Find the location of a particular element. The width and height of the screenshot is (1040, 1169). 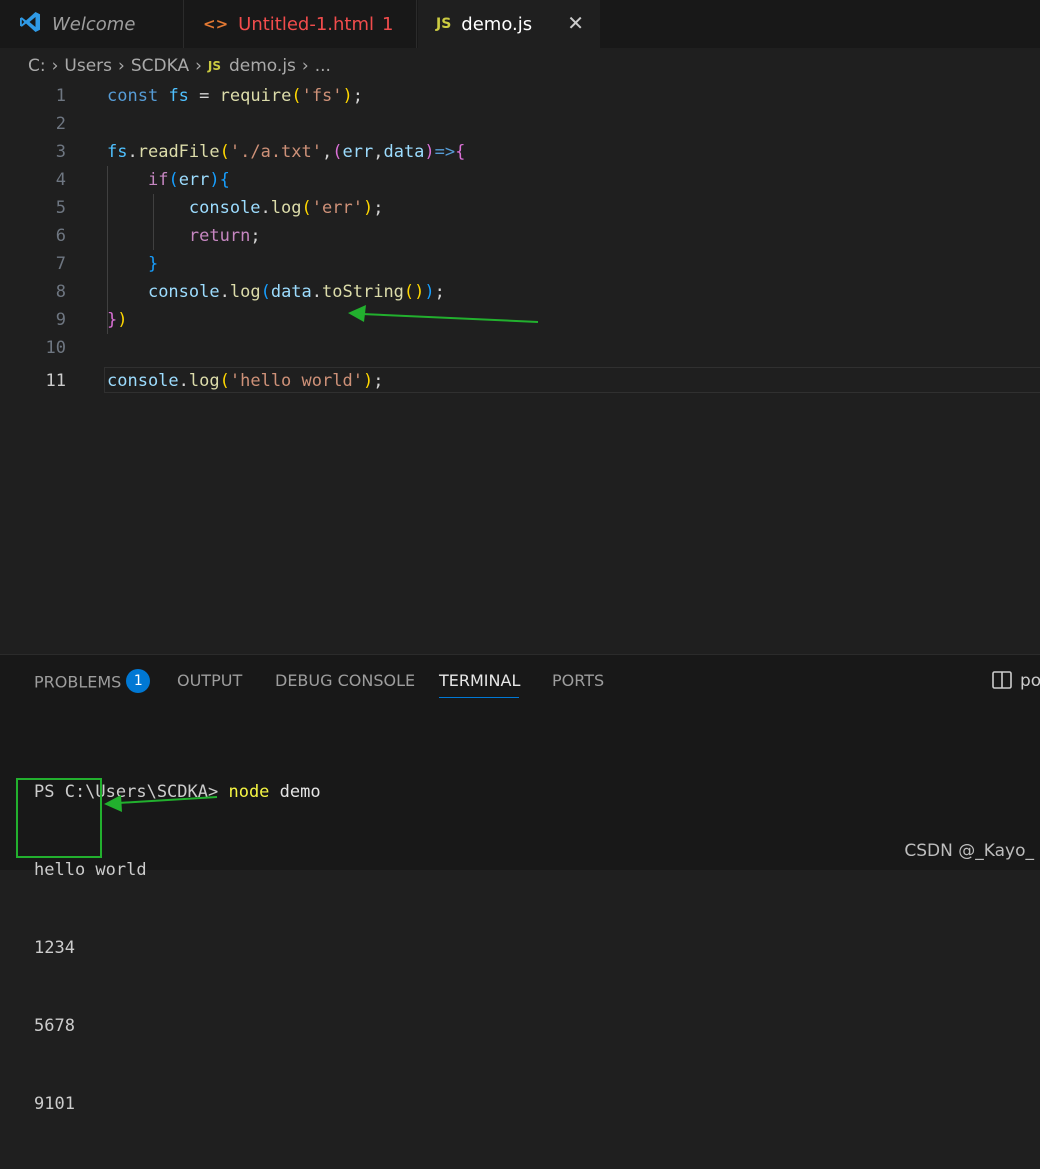

terminal-arg: demo is located at coordinates (295, 792).